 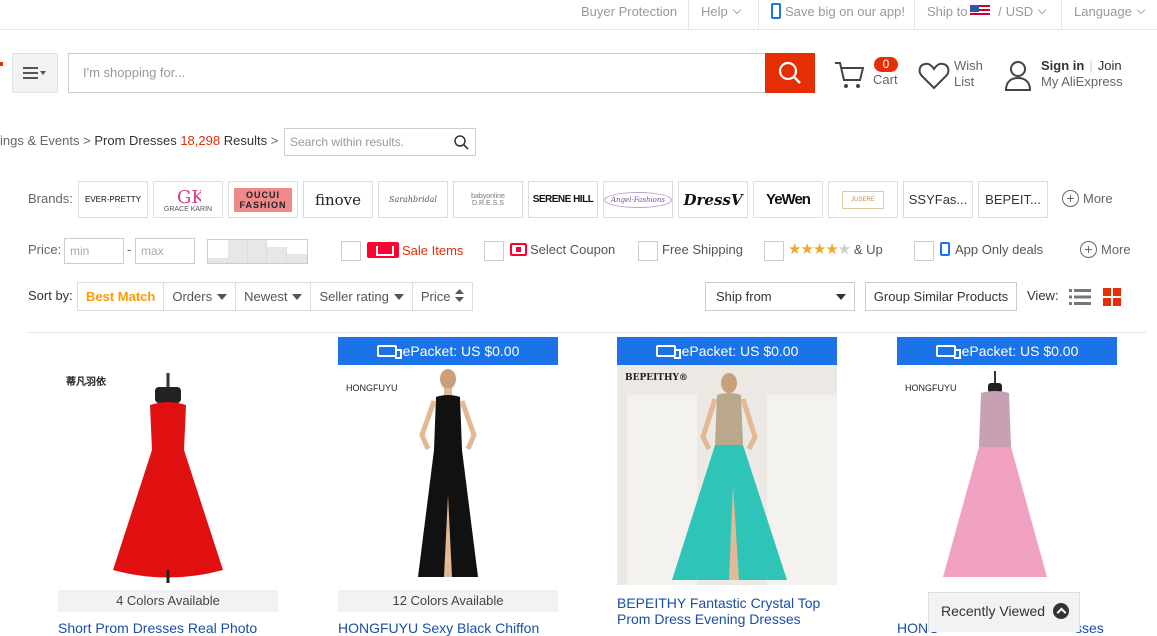 I want to click on select-coupon-filter: Select Coupon, so click(x=562, y=249).